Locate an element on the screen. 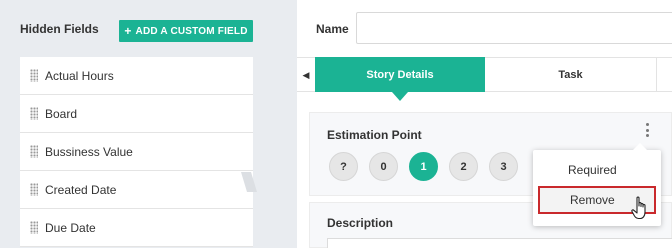 This screenshot has width=672, height=248. menu-item-required: Required is located at coordinates (597, 170).